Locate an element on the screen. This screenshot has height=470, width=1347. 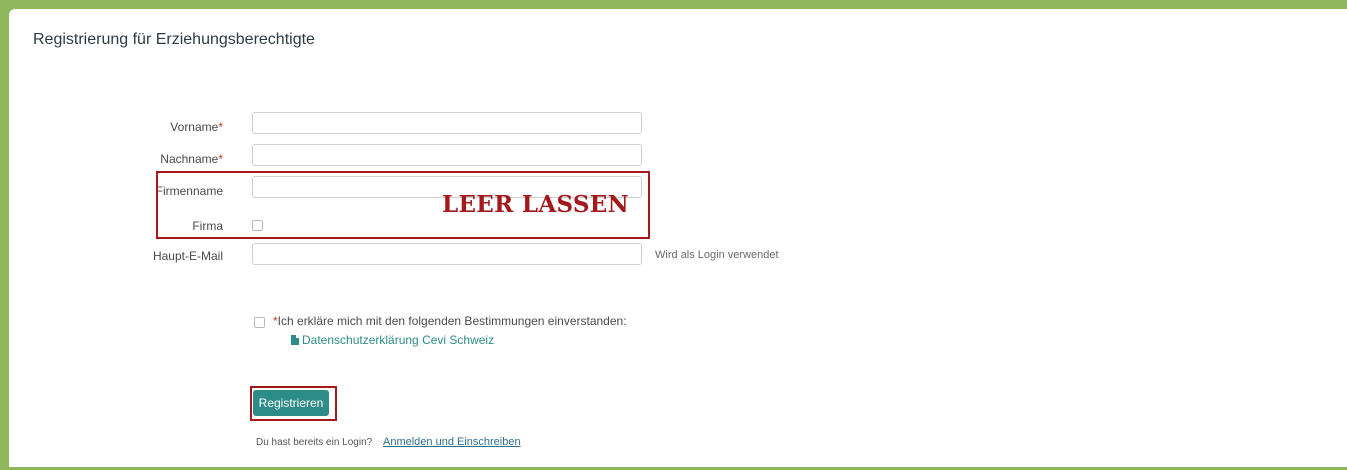
login-question: Du hast bereits ein Login? is located at coordinates (314, 442).